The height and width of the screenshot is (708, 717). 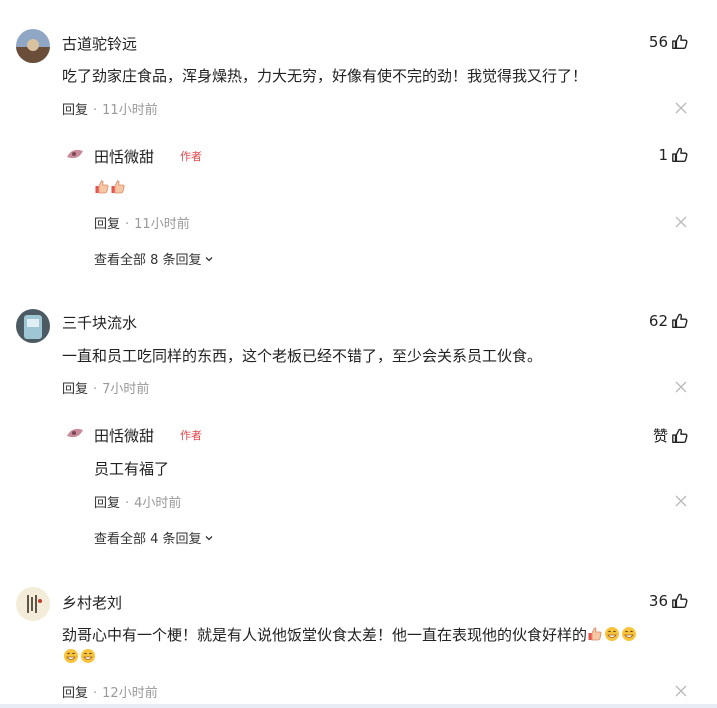 I want to click on view-all-replies-link: 查看全部 4 条回复, so click(x=154, y=537).